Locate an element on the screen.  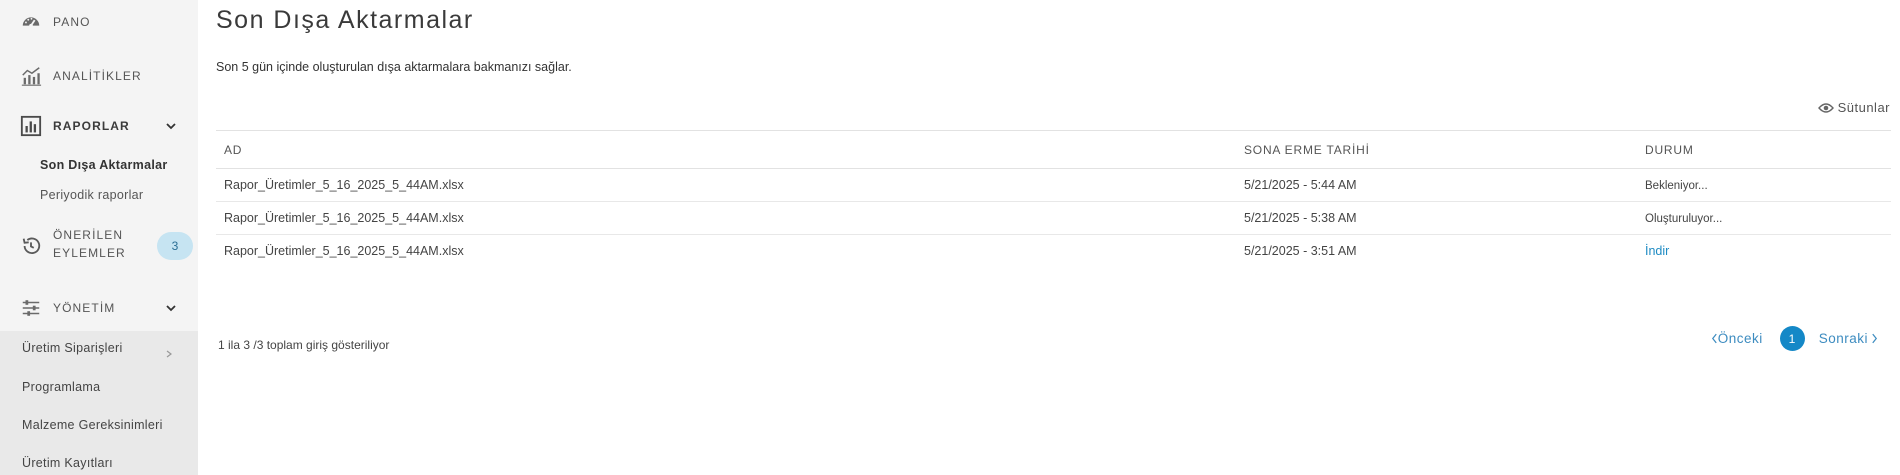
sidebar-item-production-records: Üretim Kayıtları is located at coordinates (67, 463).